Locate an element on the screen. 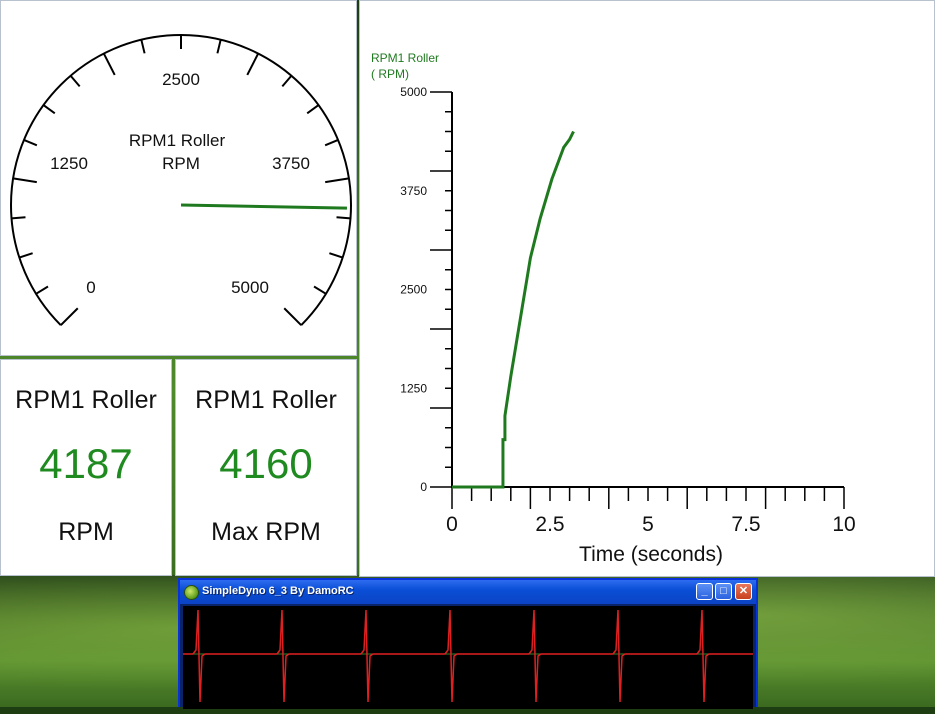  gauge-label-0: 0 is located at coordinates (90, 287).